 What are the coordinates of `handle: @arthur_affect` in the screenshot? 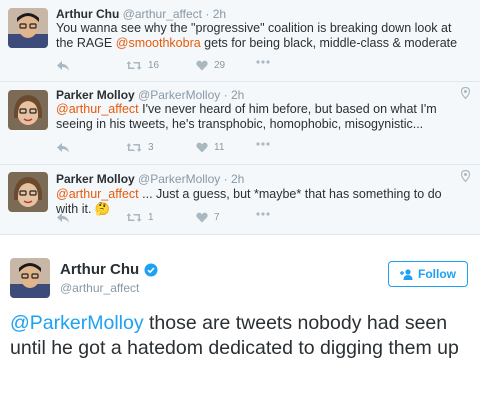 It's located at (162, 14).